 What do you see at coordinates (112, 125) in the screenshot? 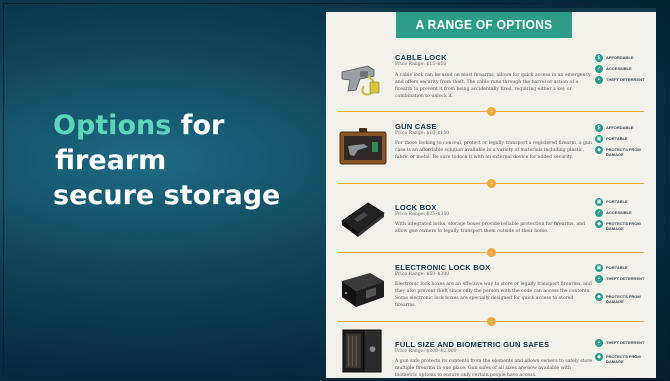
I see `title-accent: Options` at bounding box center [112, 125].